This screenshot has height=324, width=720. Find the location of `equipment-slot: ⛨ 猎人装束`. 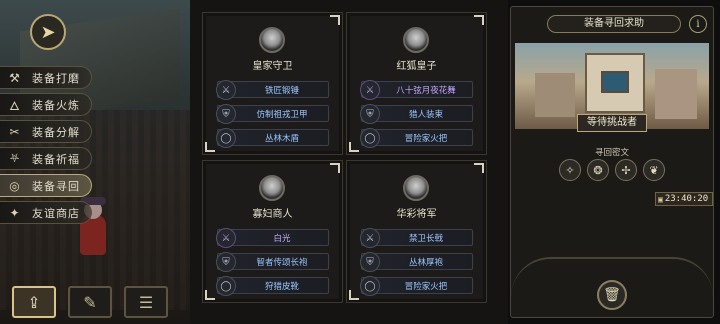

equipment-slot: ⛨ 猎人装束 is located at coordinates (416, 114).